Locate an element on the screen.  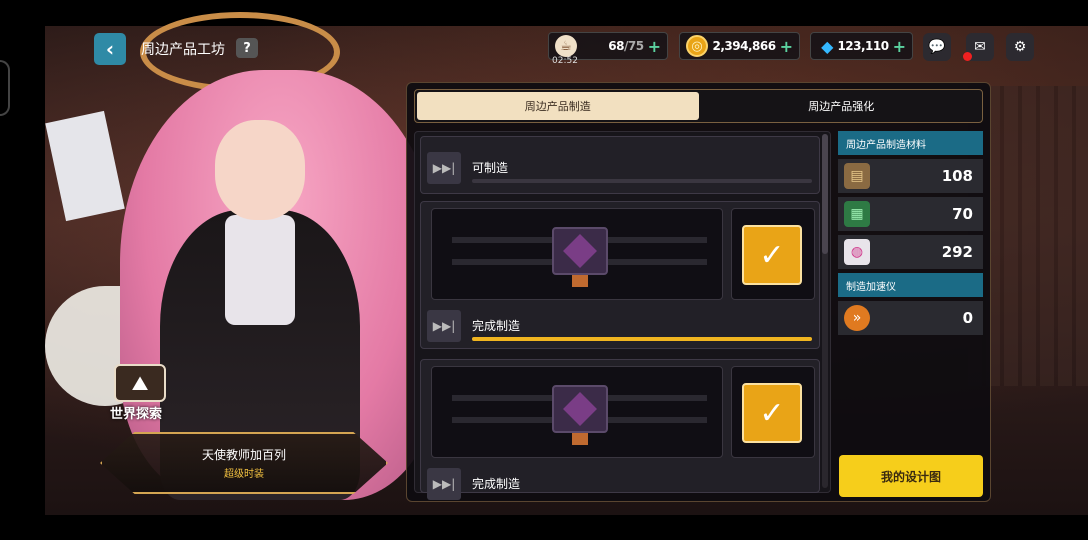
gem-value: 123,110 is located at coordinates (863, 46).